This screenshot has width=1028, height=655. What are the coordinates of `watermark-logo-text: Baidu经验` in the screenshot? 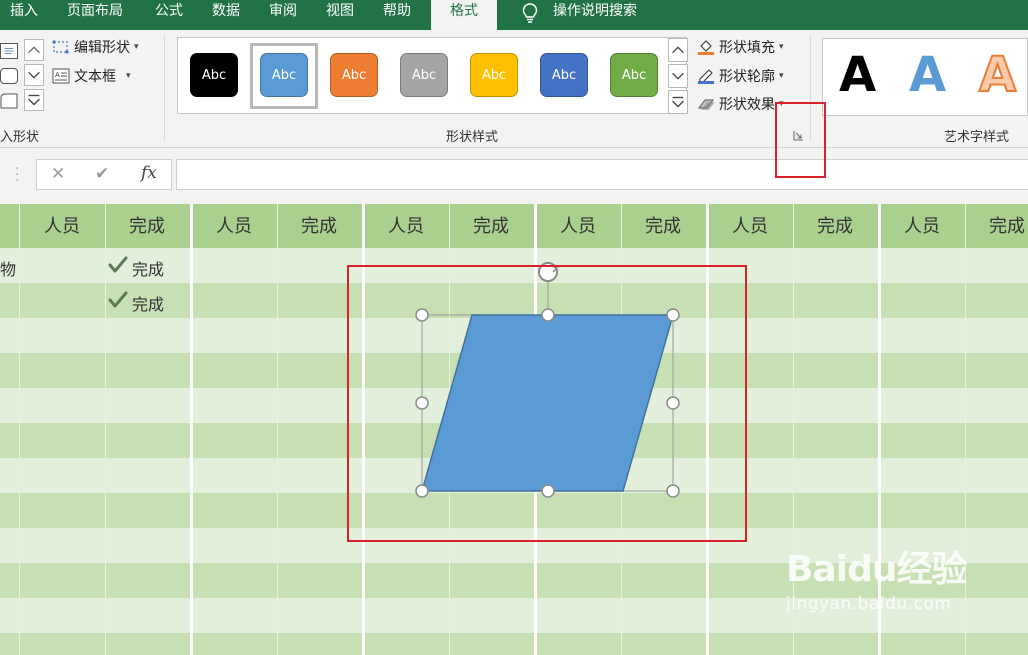 It's located at (876, 569).